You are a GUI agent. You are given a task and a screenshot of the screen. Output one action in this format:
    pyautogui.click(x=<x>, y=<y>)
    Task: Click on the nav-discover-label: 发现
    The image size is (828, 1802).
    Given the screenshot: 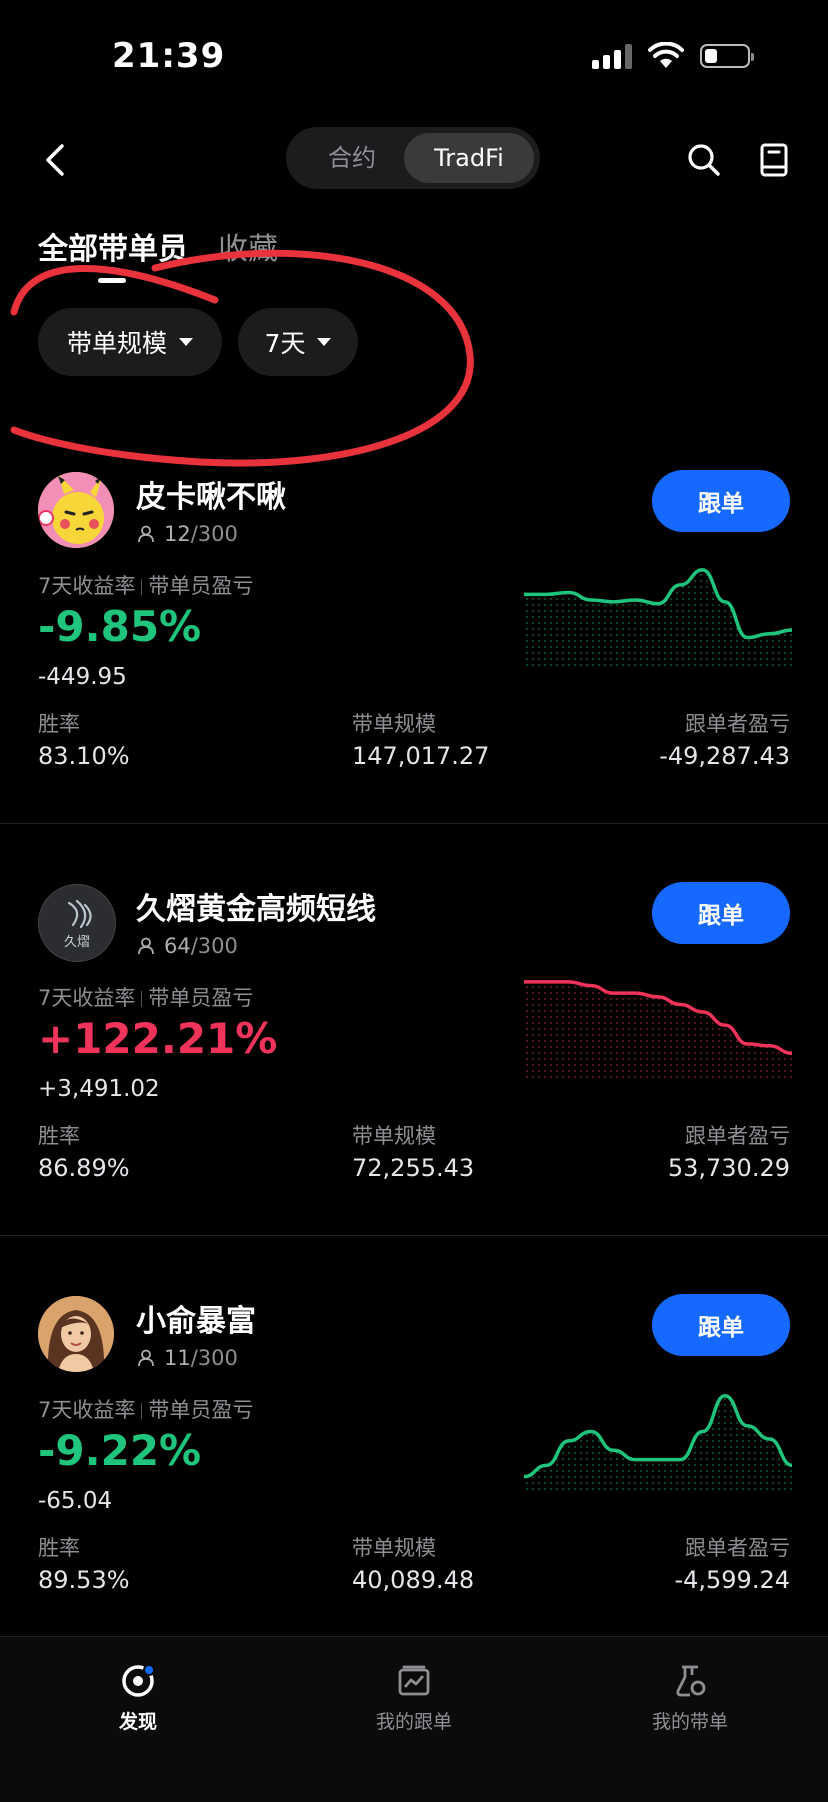 What is the action you would take?
    pyautogui.click(x=137, y=1722)
    